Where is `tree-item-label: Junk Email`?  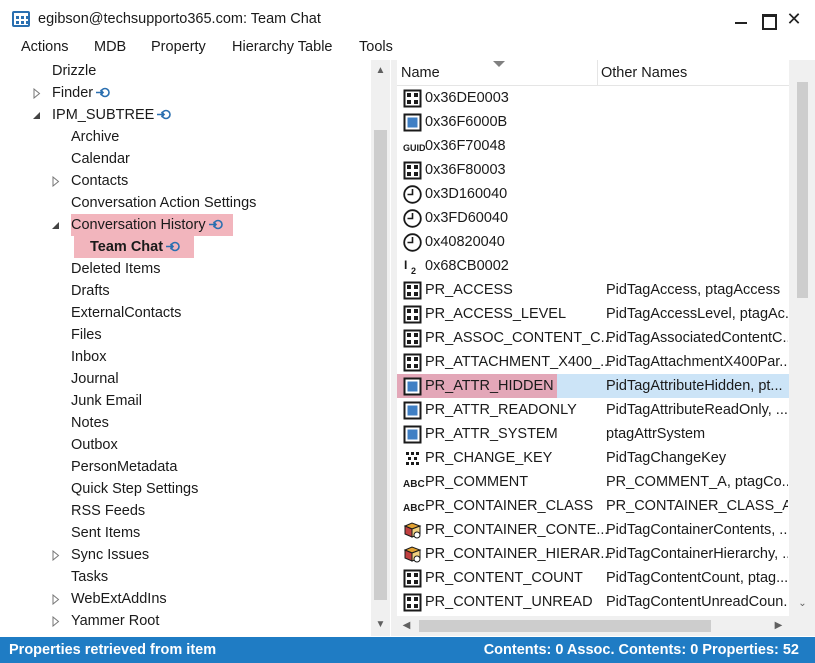
tree-item-label: Junk Email is located at coordinates (106, 401).